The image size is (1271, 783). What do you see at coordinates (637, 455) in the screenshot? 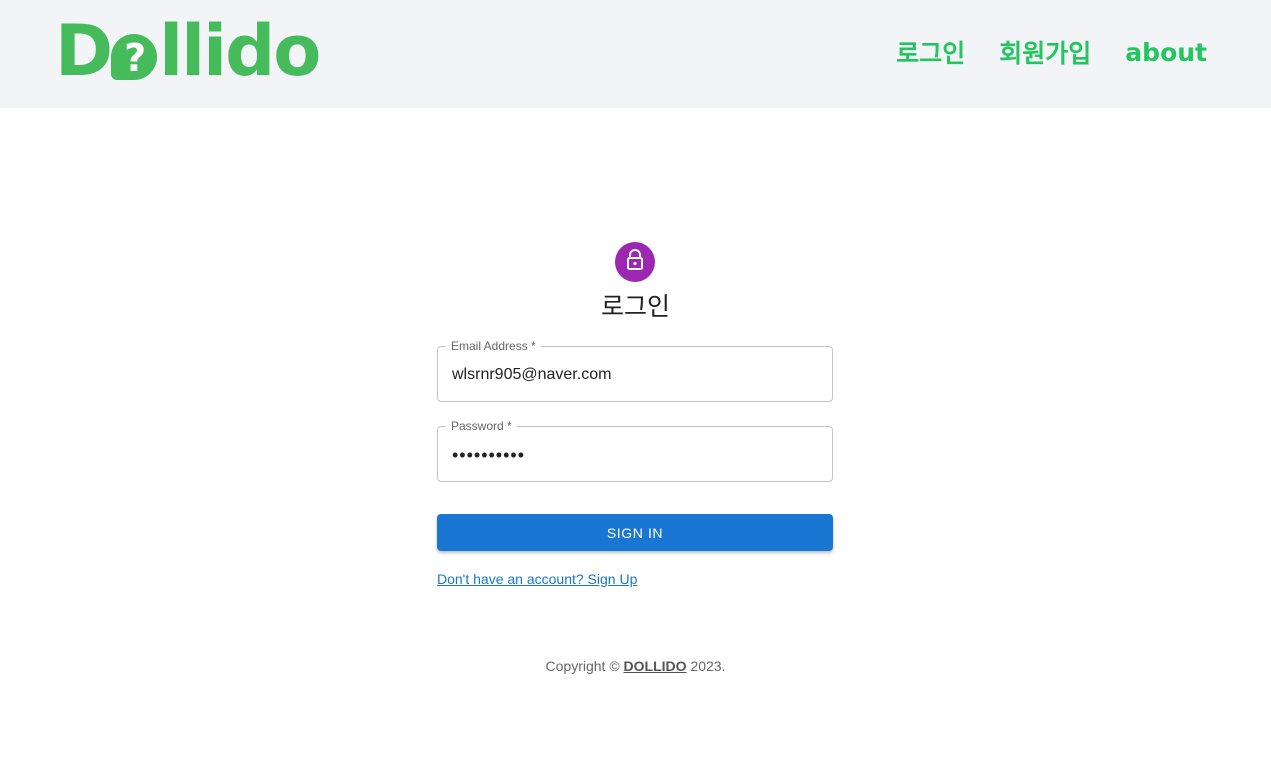
I see `password-input` at bounding box center [637, 455].